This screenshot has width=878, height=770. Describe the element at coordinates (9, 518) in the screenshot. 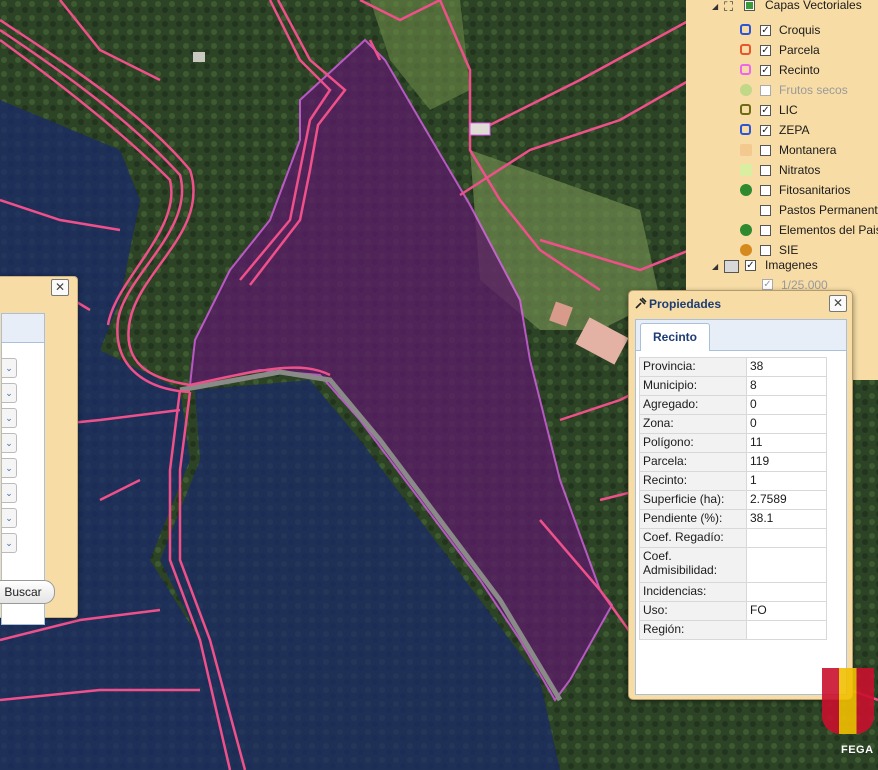

I see `search-dropdown-7: ⌄` at that location.